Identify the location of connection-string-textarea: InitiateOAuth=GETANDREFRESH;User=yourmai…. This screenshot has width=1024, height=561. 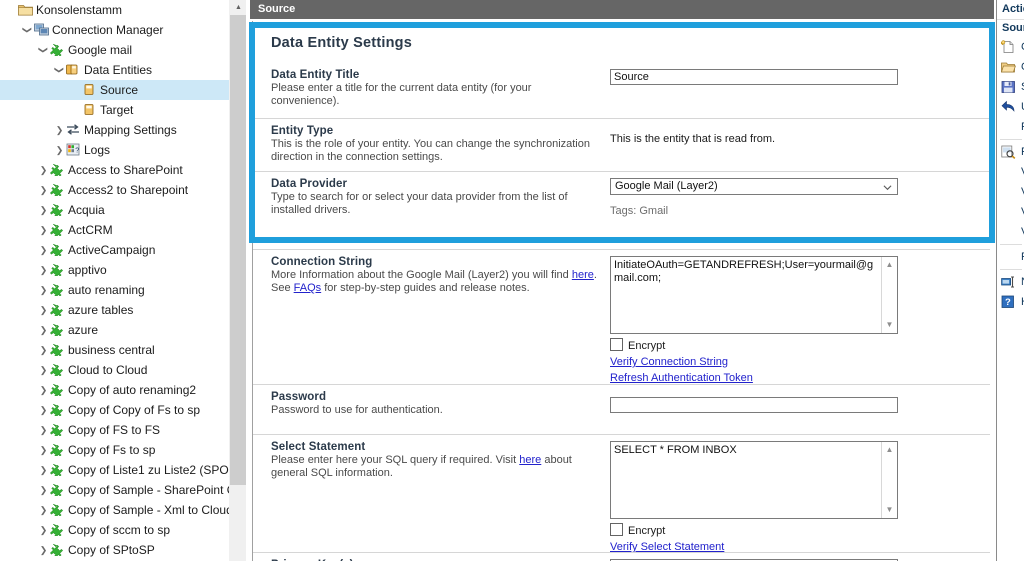
(754, 295).